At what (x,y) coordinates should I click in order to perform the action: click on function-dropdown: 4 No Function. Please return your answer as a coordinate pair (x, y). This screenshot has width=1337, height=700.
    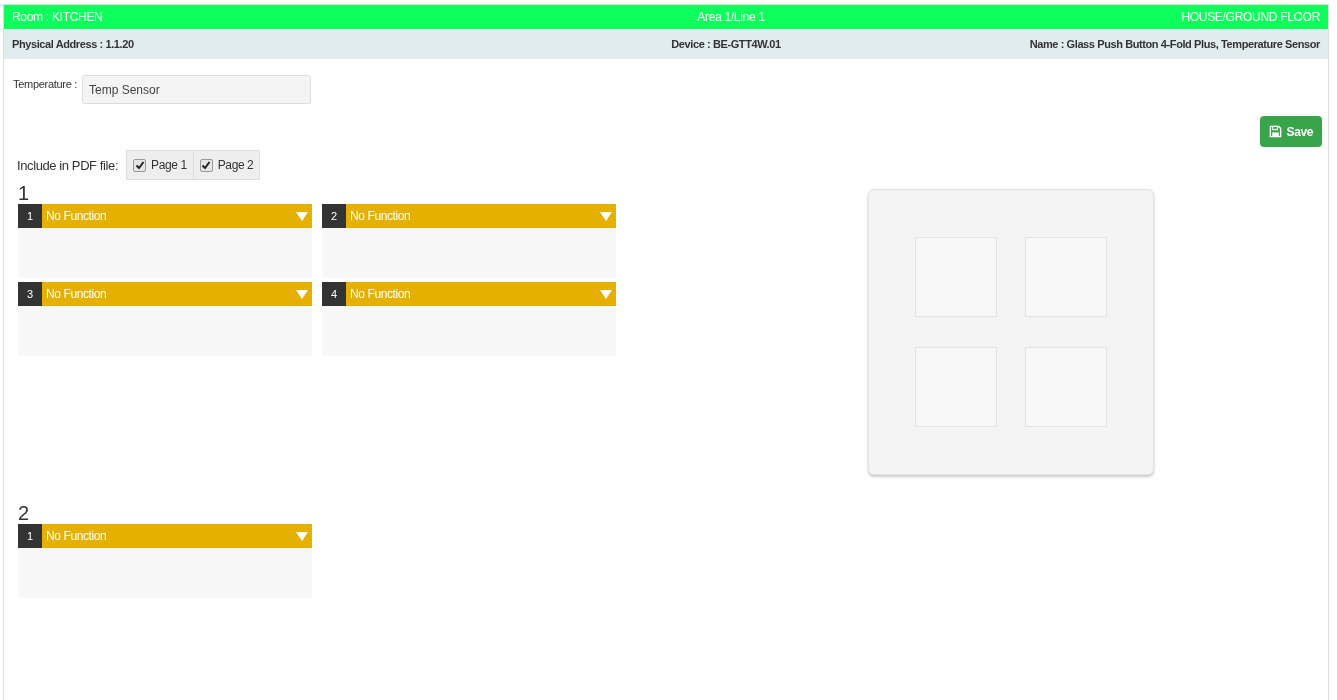
    Looking at the image, I should click on (469, 294).